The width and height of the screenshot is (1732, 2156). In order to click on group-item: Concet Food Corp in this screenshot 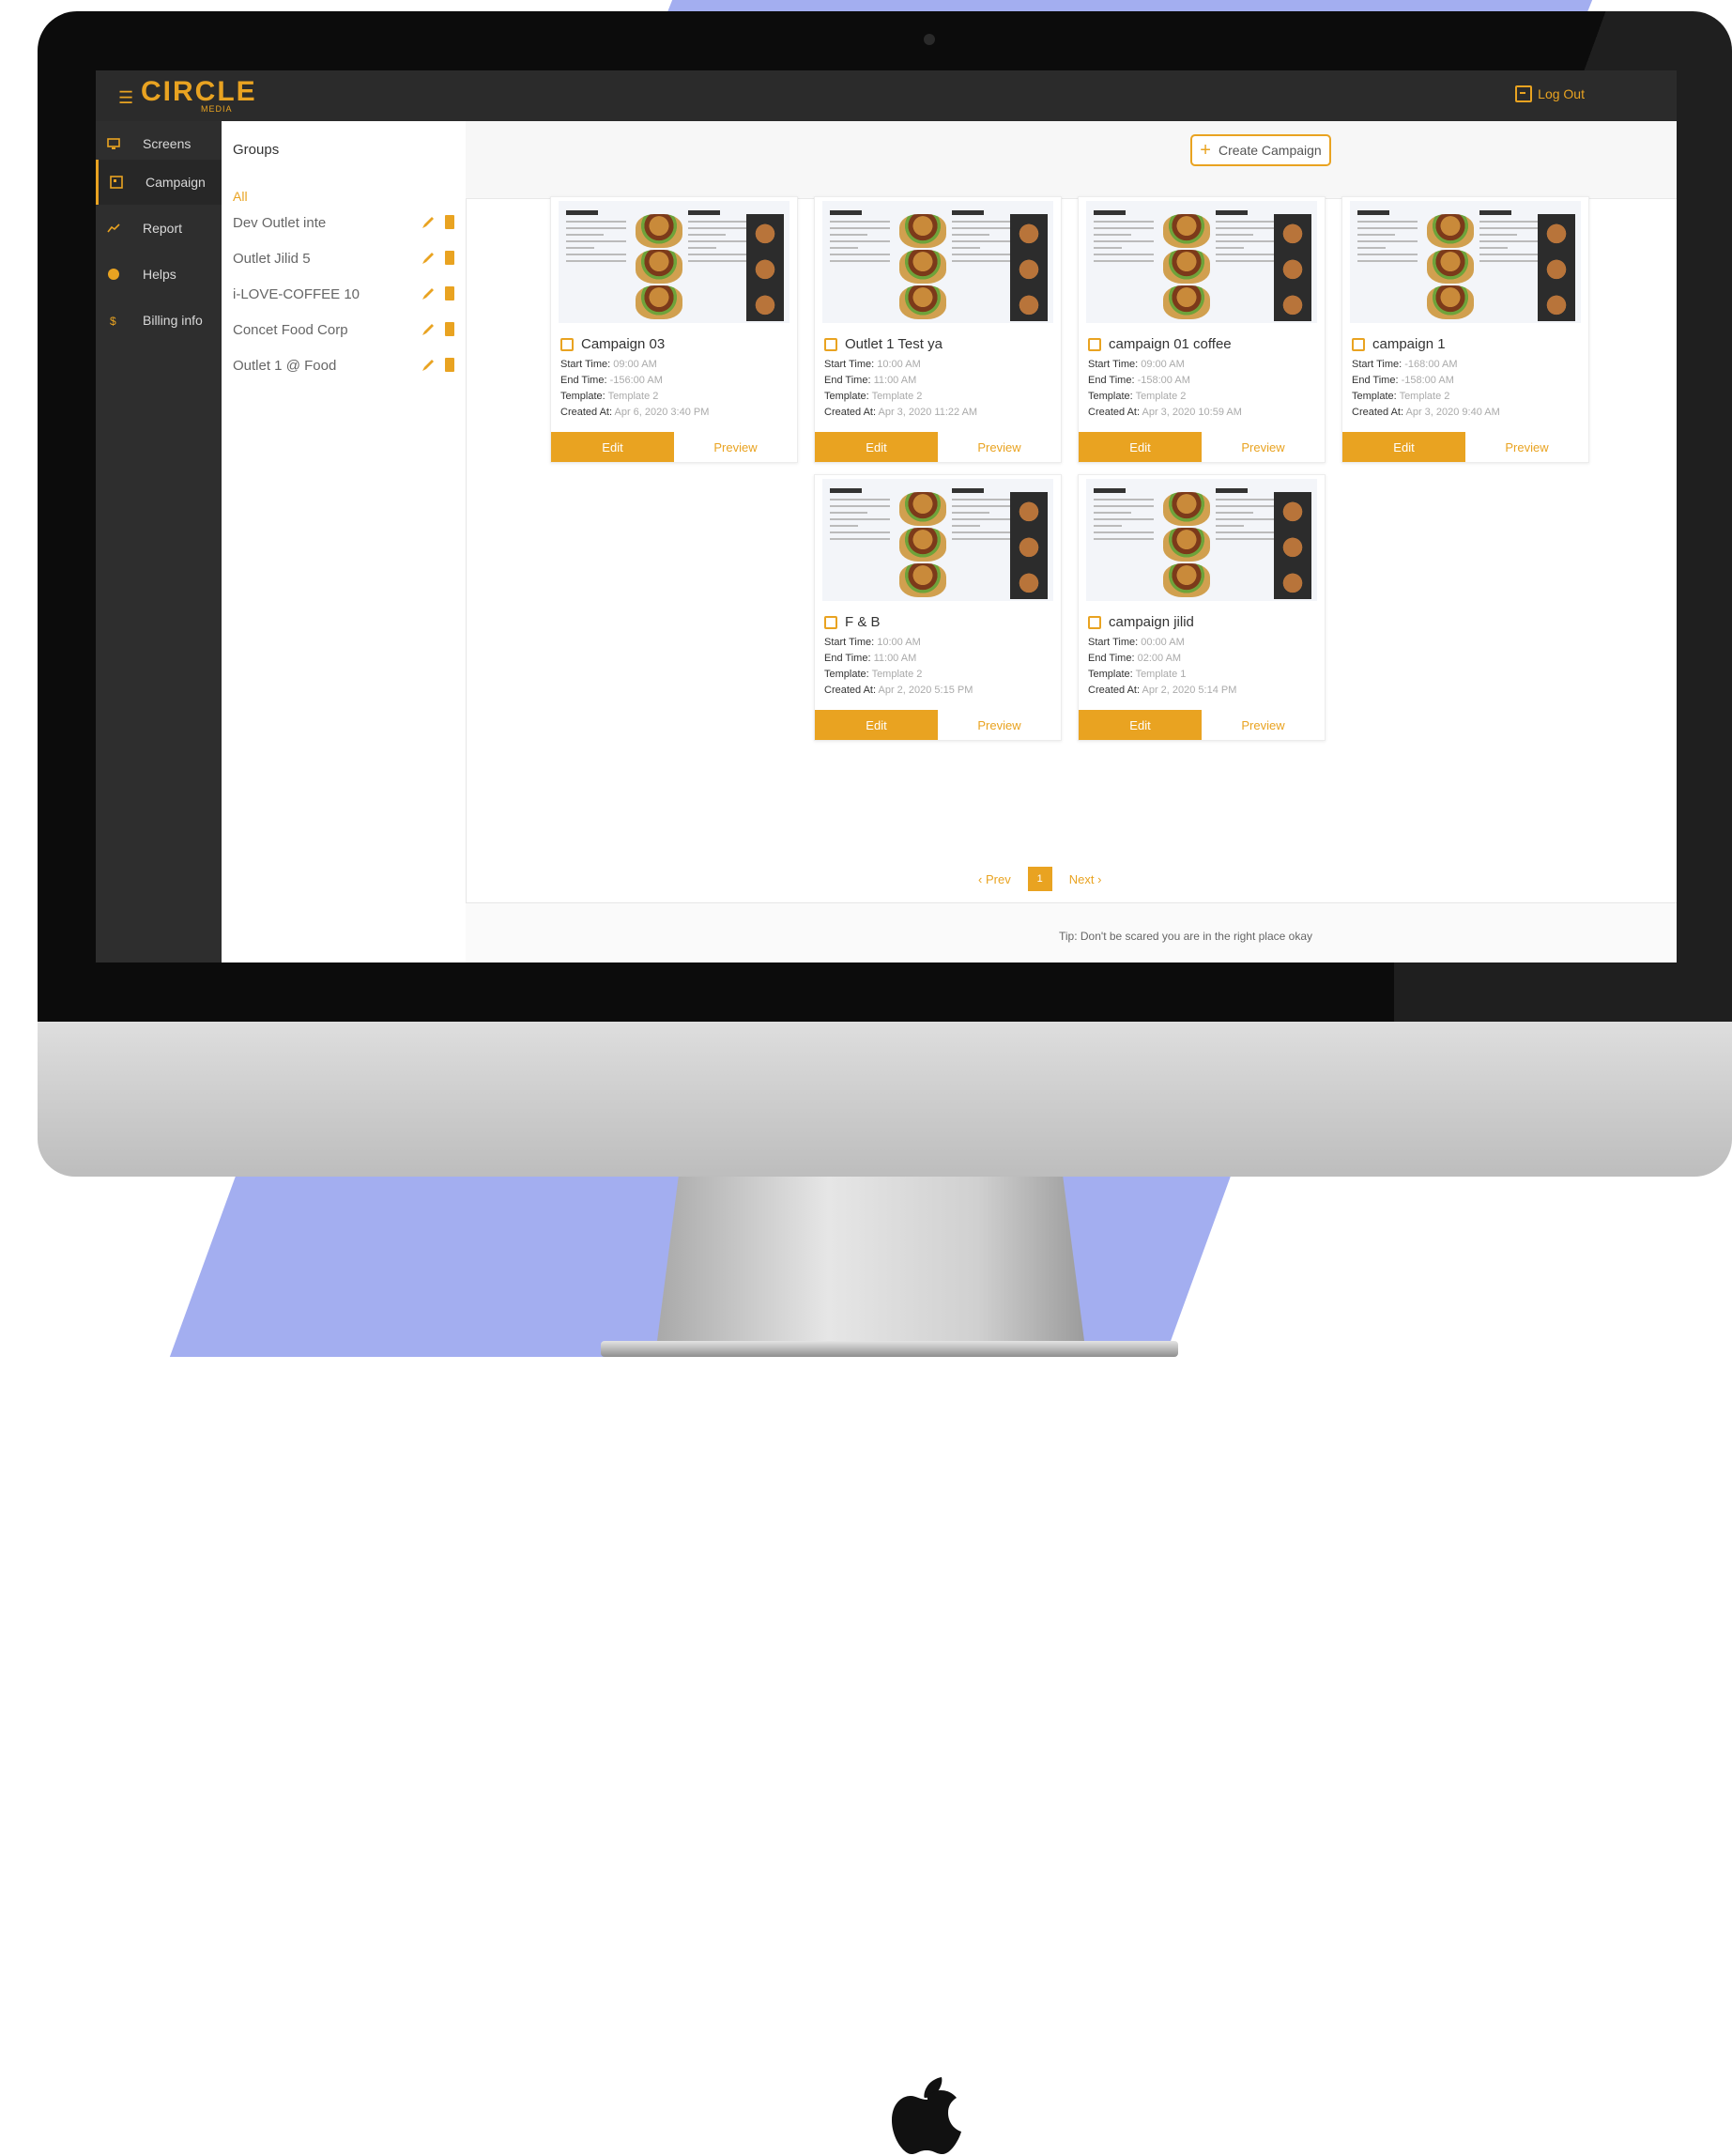, I will do `click(345, 330)`.